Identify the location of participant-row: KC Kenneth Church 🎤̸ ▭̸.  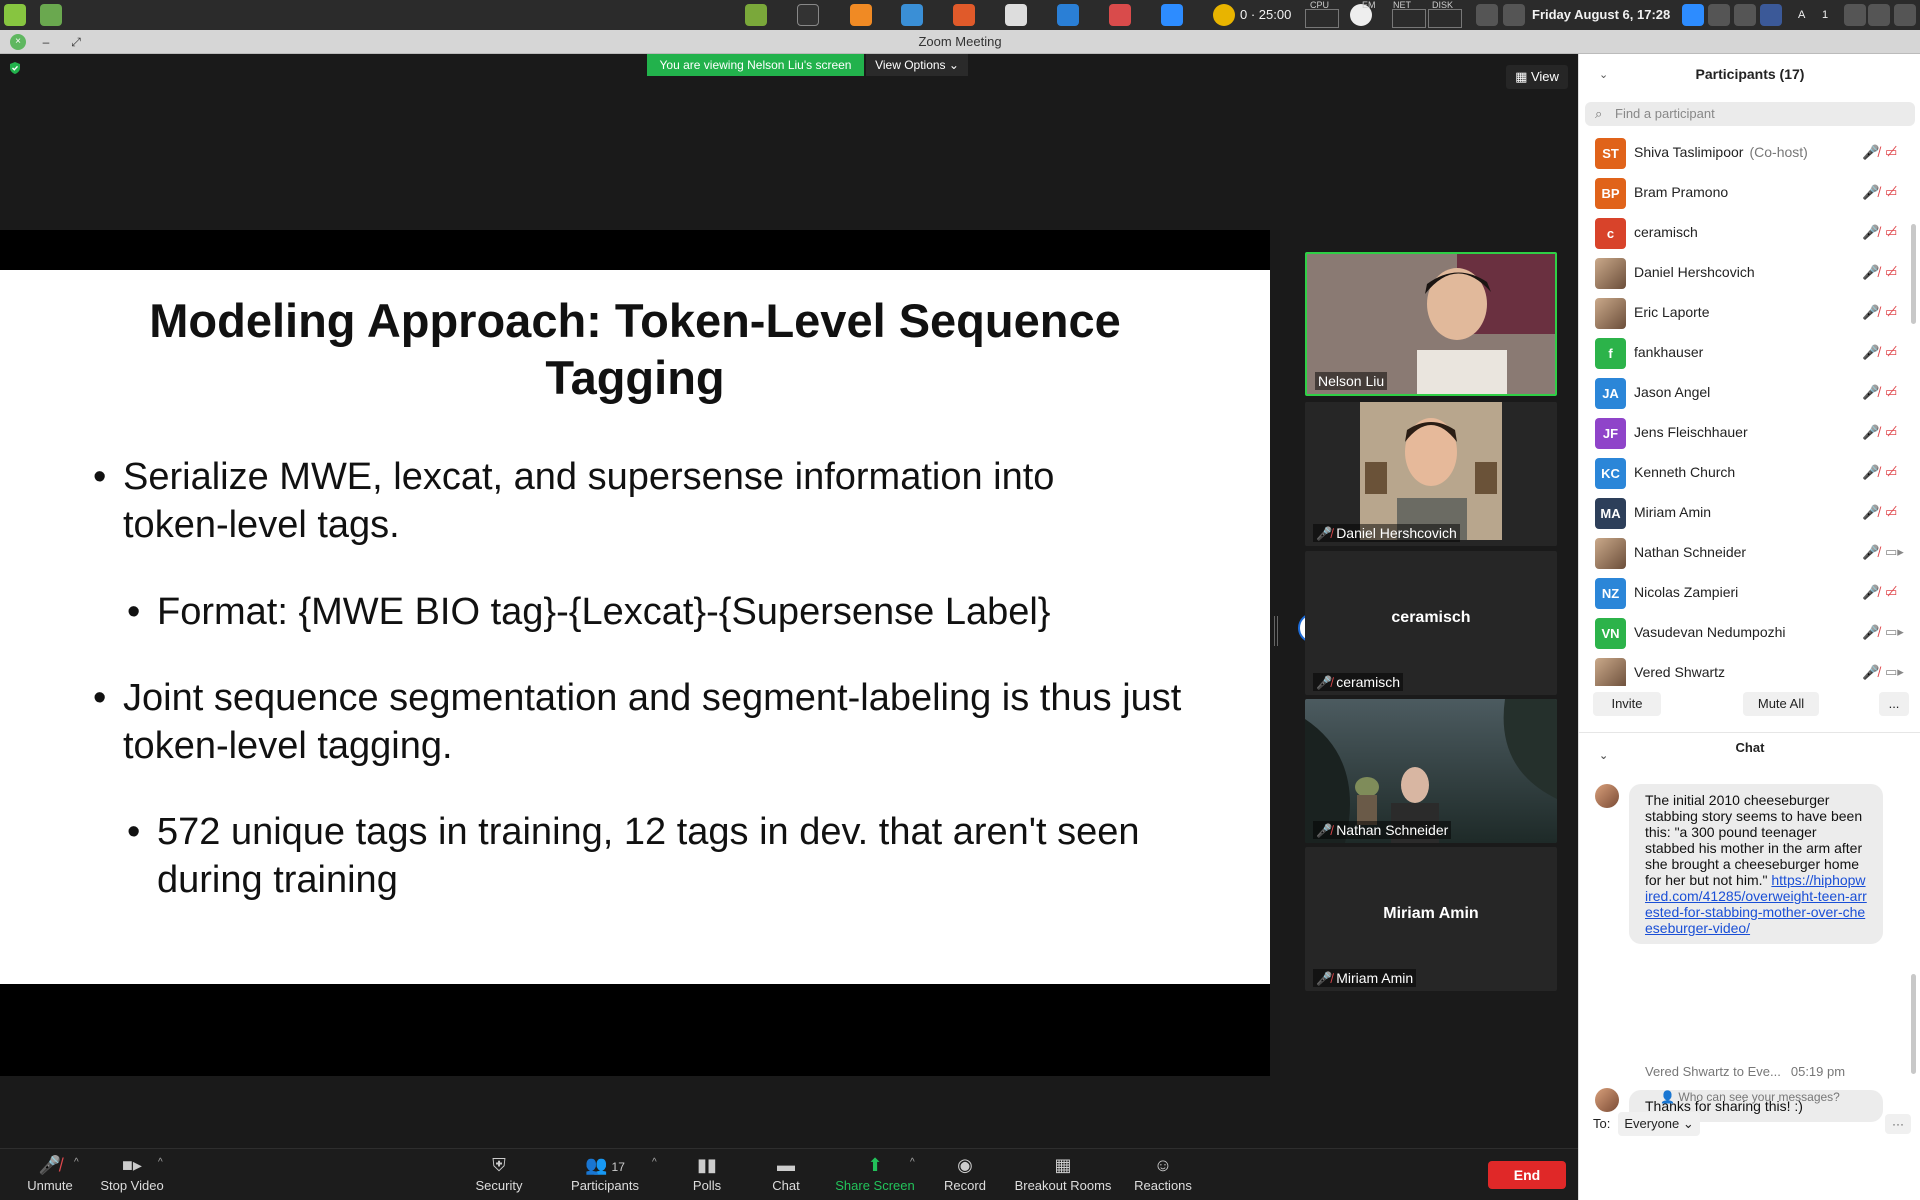
(1744, 472).